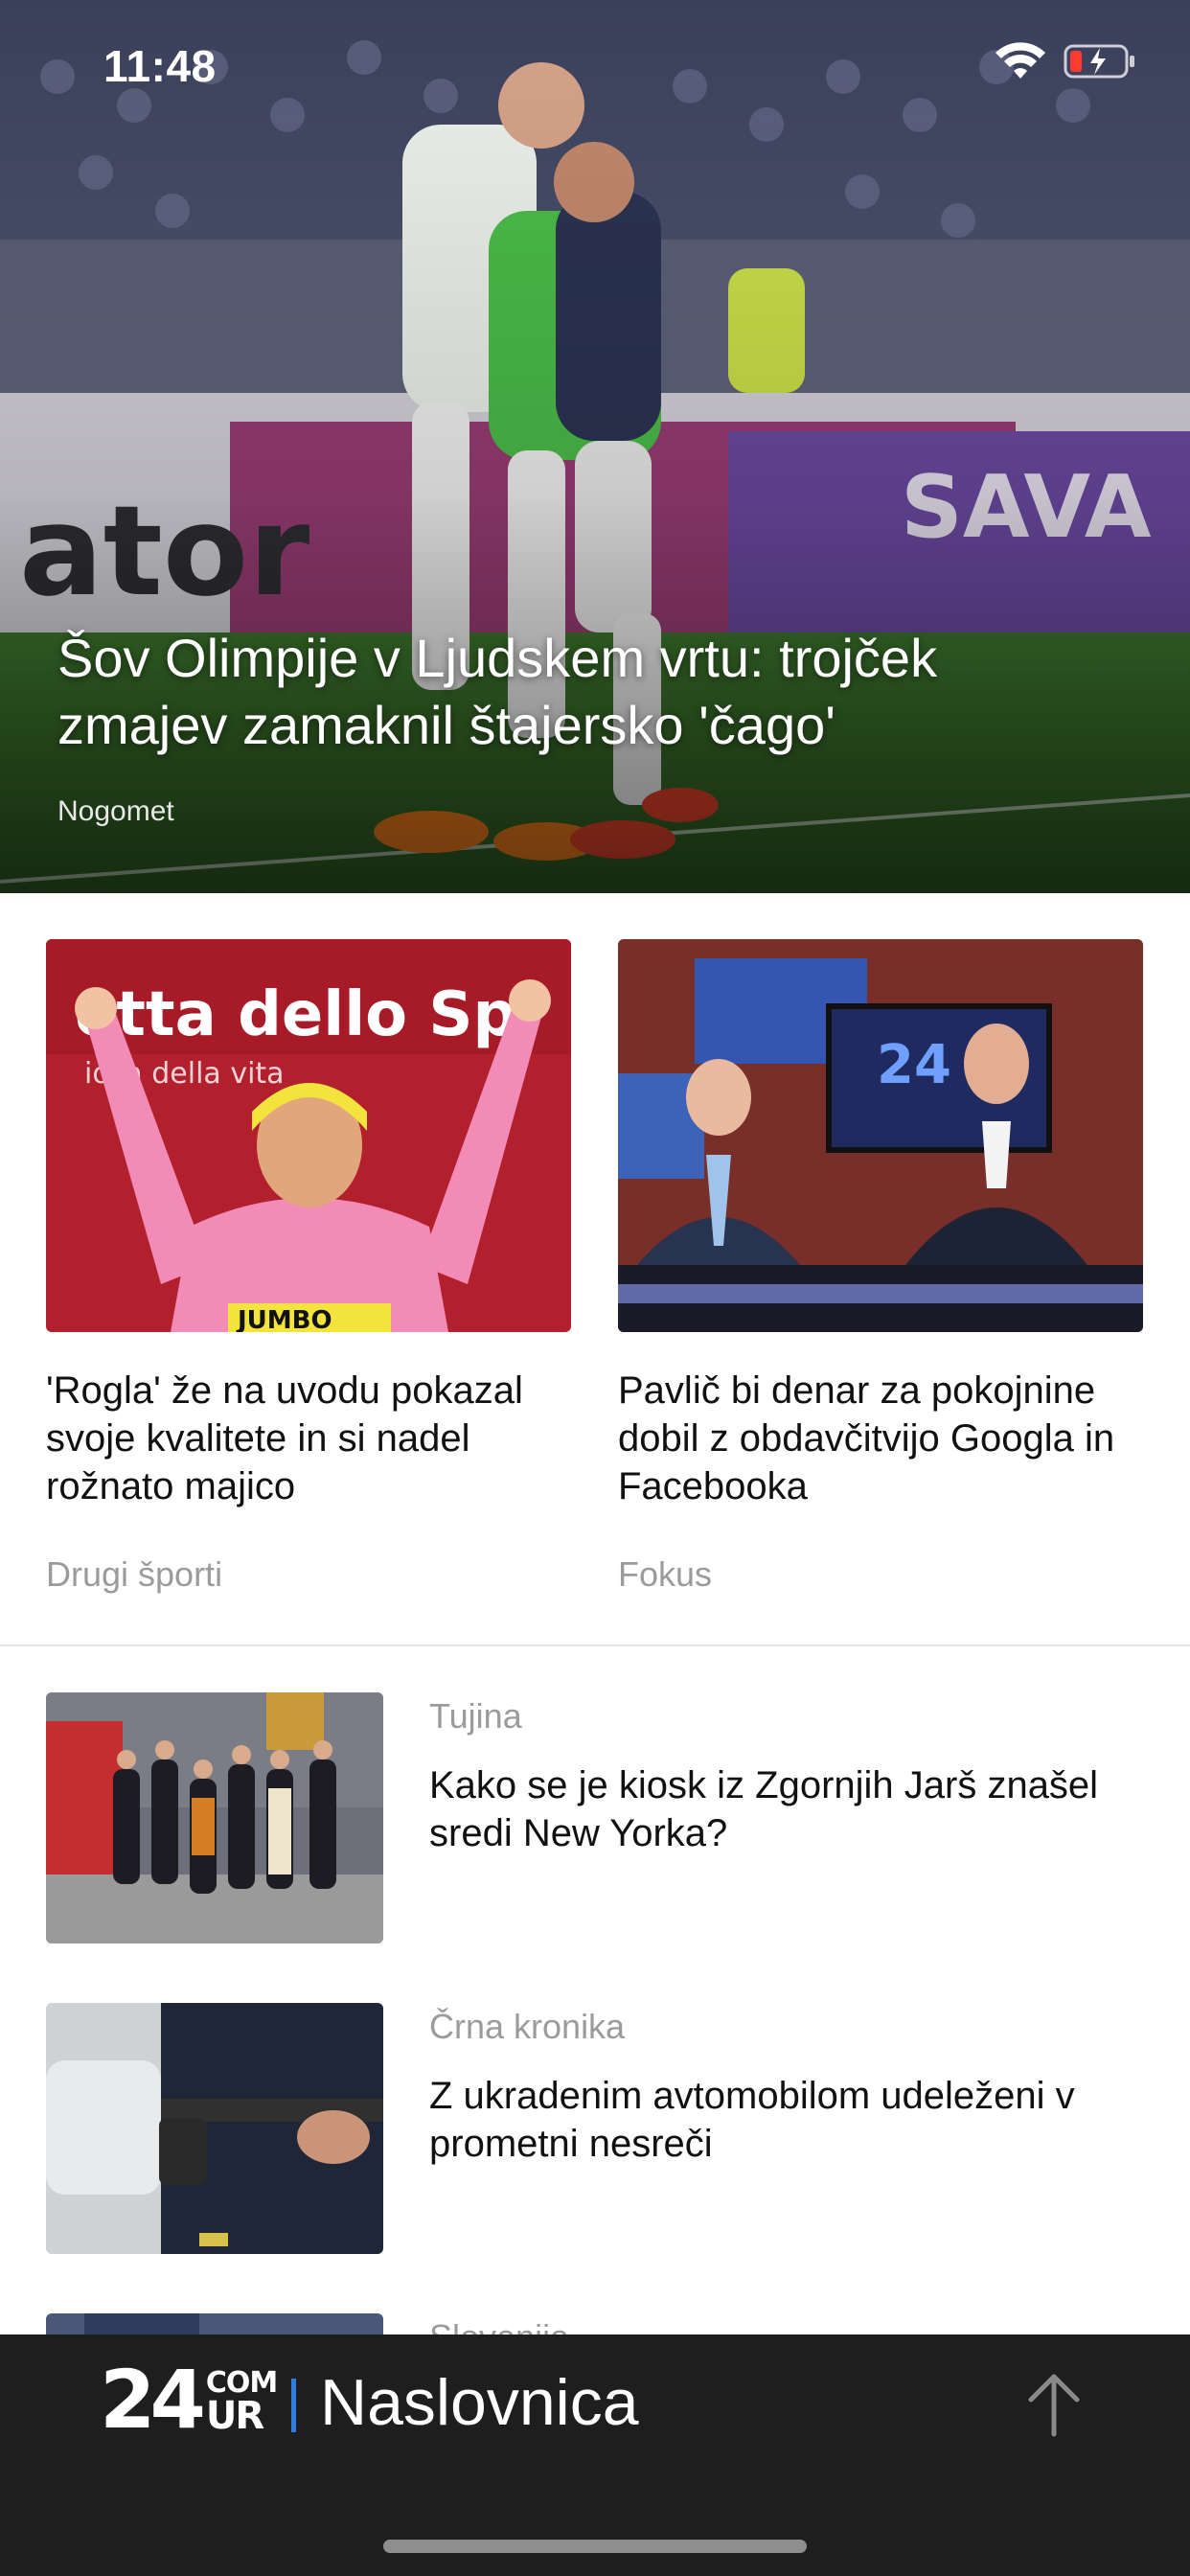 The width and height of the screenshot is (1190, 2576). What do you see at coordinates (881, 1135) in the screenshot?
I see `article-image: 24` at bounding box center [881, 1135].